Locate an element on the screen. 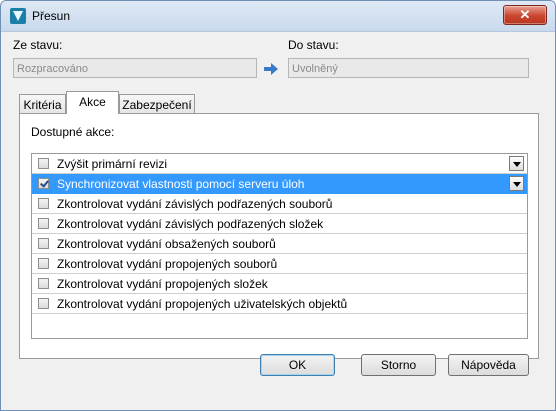  close-button: ✕ is located at coordinates (525, 15).